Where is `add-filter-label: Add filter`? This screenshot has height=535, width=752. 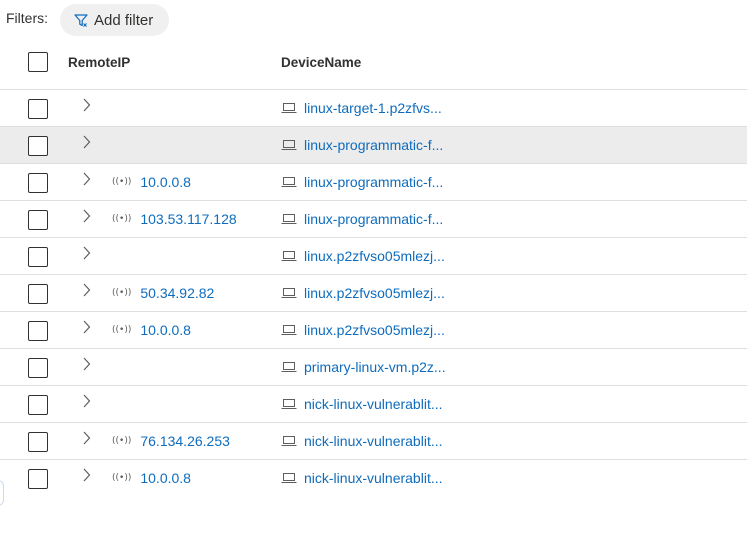 add-filter-label: Add filter is located at coordinates (124, 20).